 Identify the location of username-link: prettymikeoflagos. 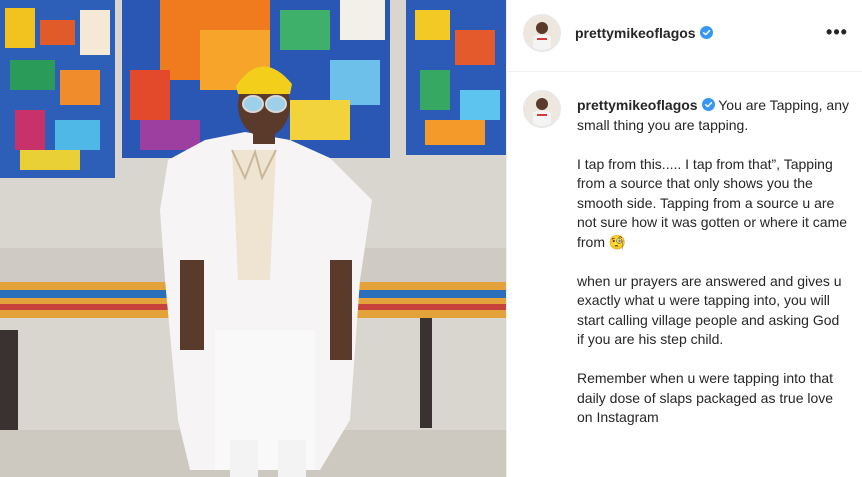
(644, 33).